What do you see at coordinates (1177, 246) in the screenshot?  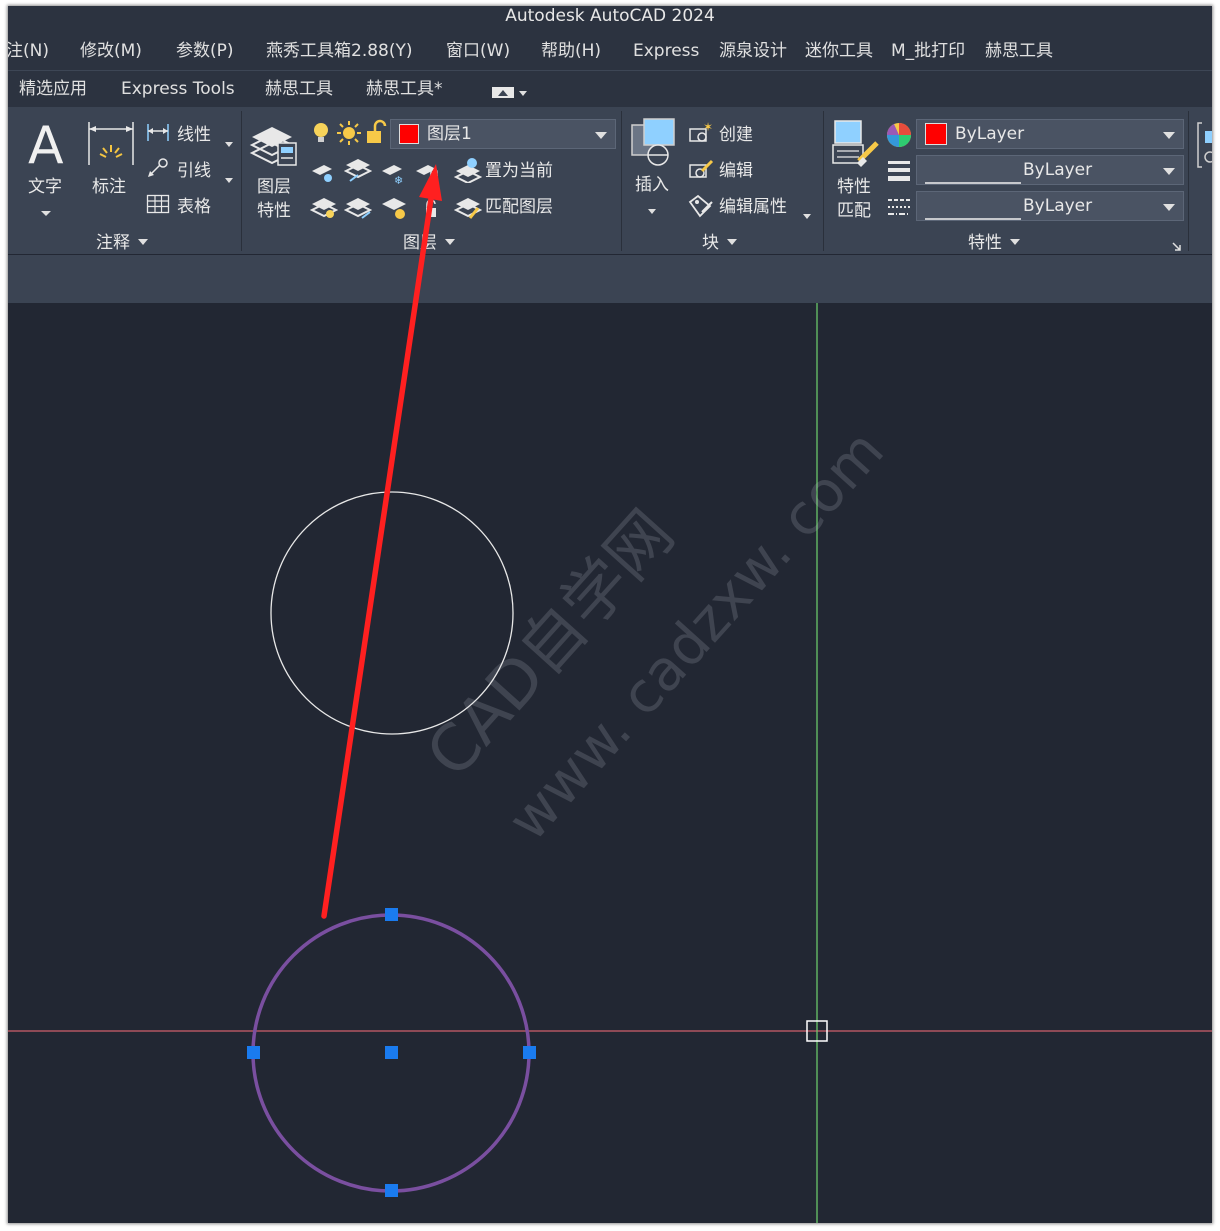 I see `panel-launcher-icon` at bounding box center [1177, 246].